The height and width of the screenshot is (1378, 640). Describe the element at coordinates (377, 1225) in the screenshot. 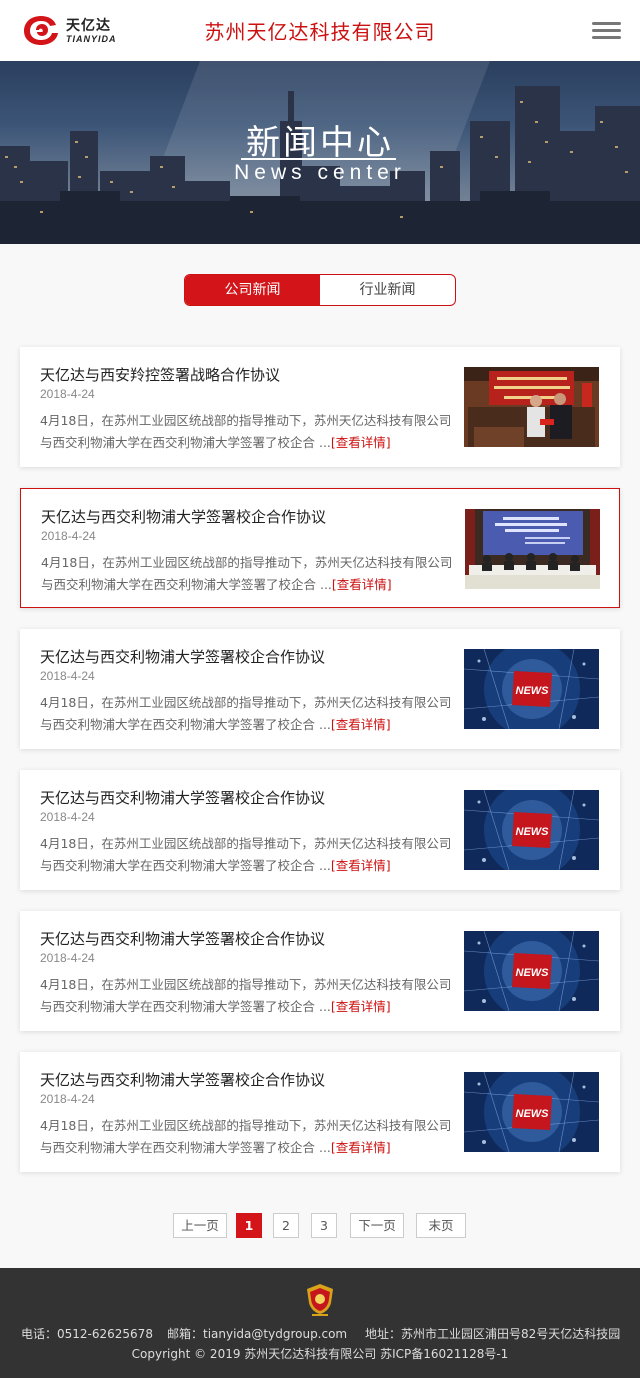

I see `next-page-button: 下一页` at that location.